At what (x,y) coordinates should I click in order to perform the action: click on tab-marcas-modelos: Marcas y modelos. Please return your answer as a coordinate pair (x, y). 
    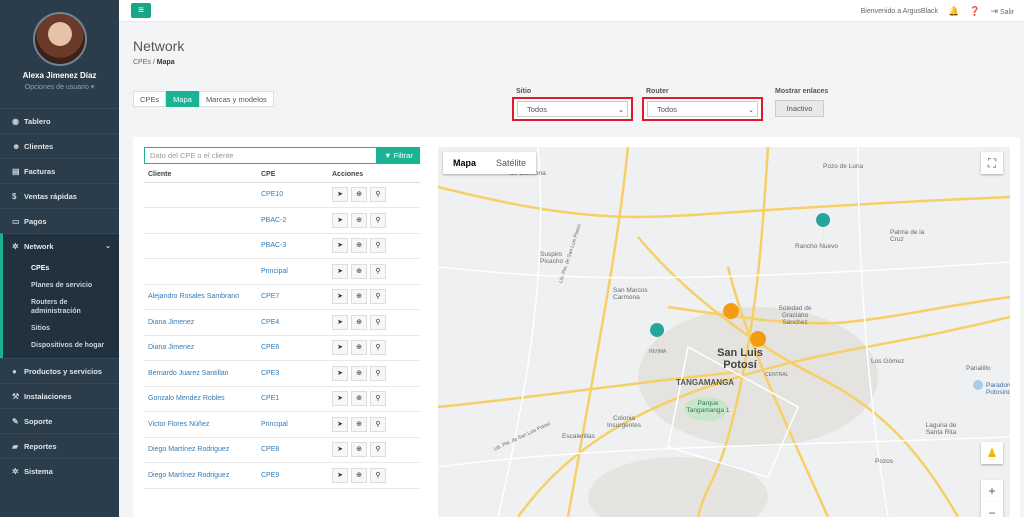
    Looking at the image, I should click on (236, 99).